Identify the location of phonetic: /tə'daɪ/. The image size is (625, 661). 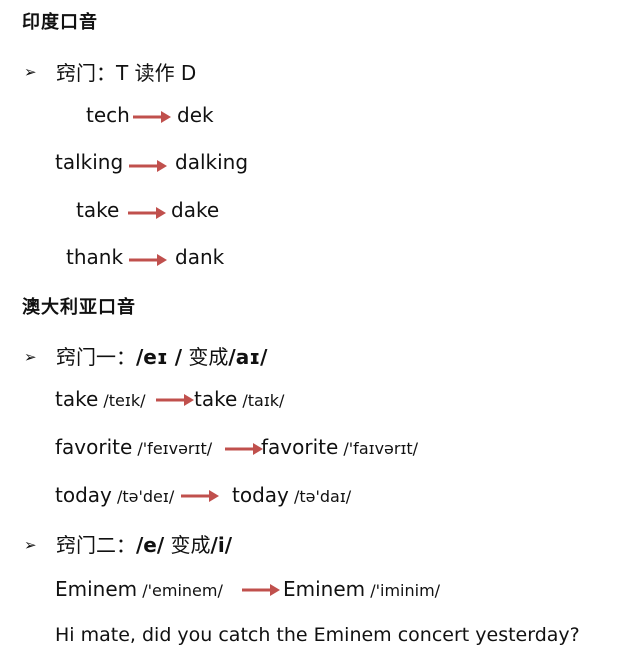
(322, 496).